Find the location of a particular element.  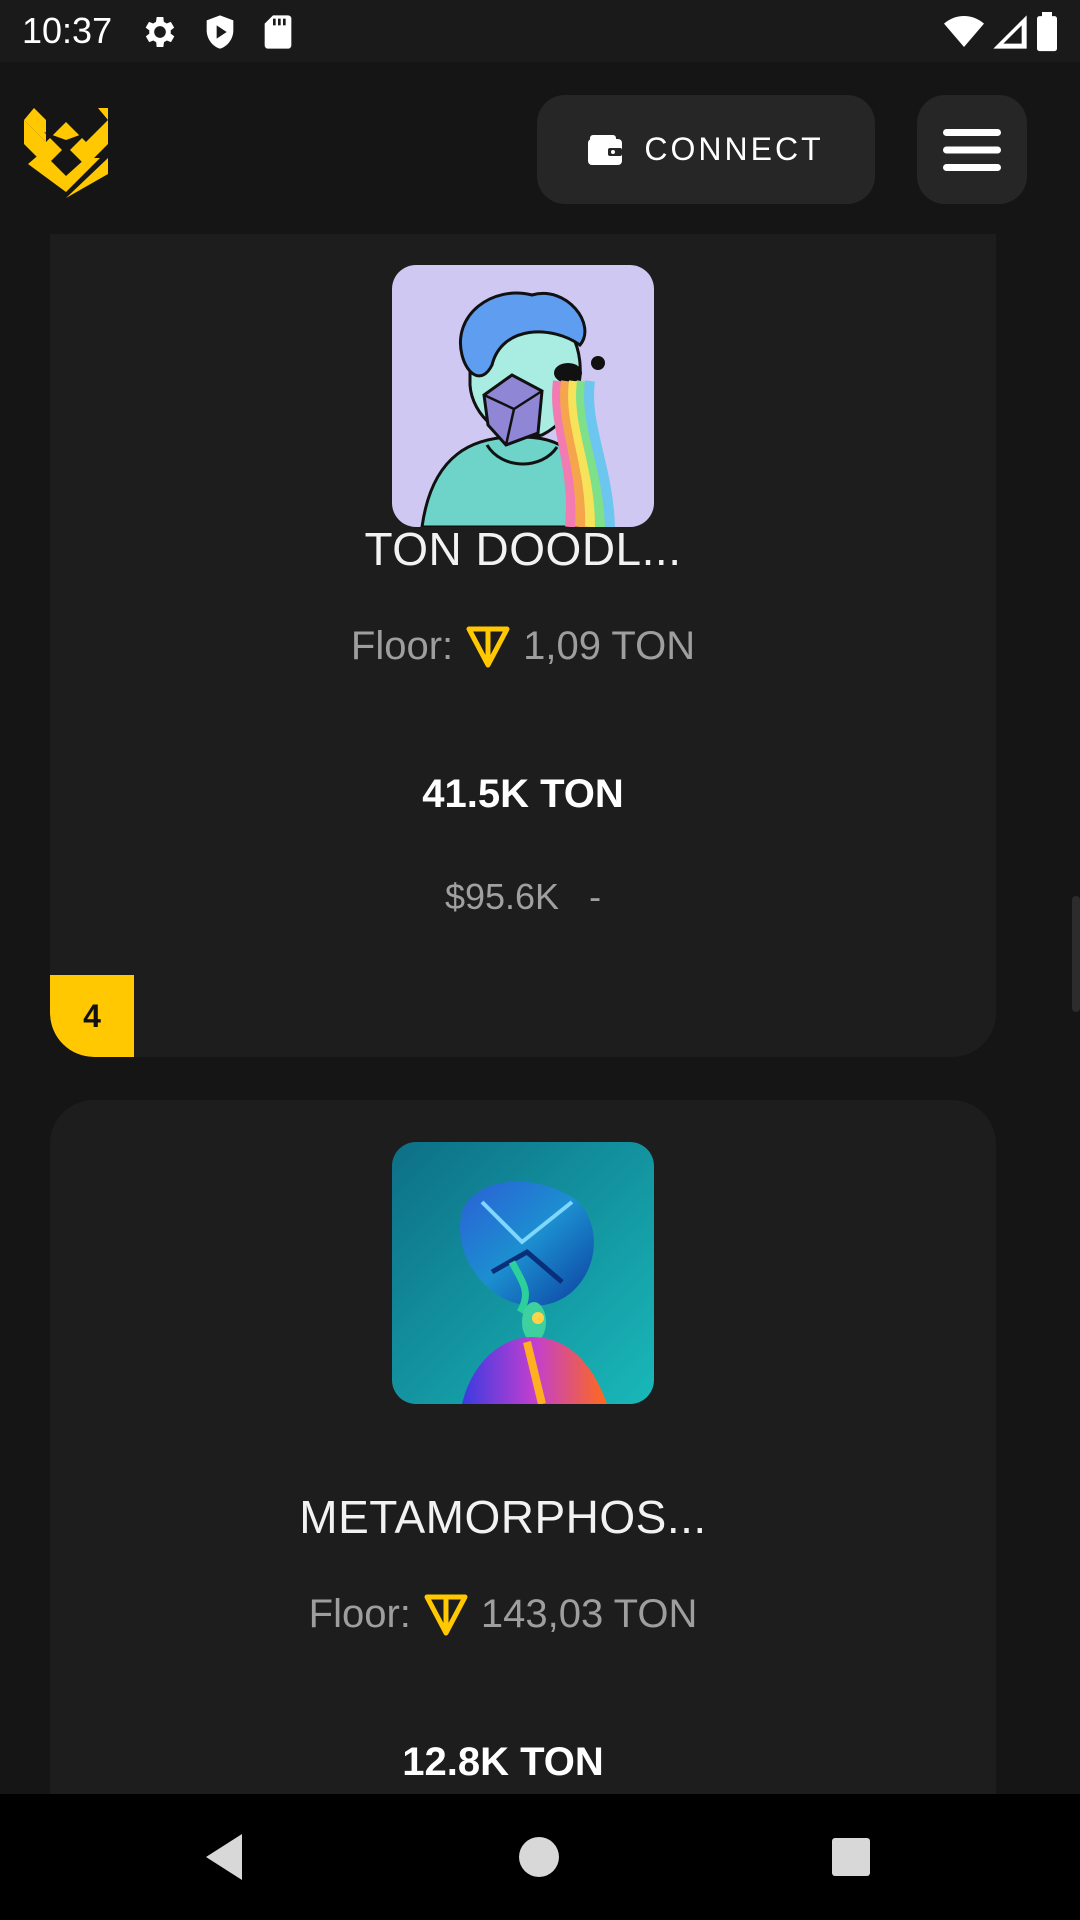

volume-usd: $95.6K is located at coordinates (502, 896).